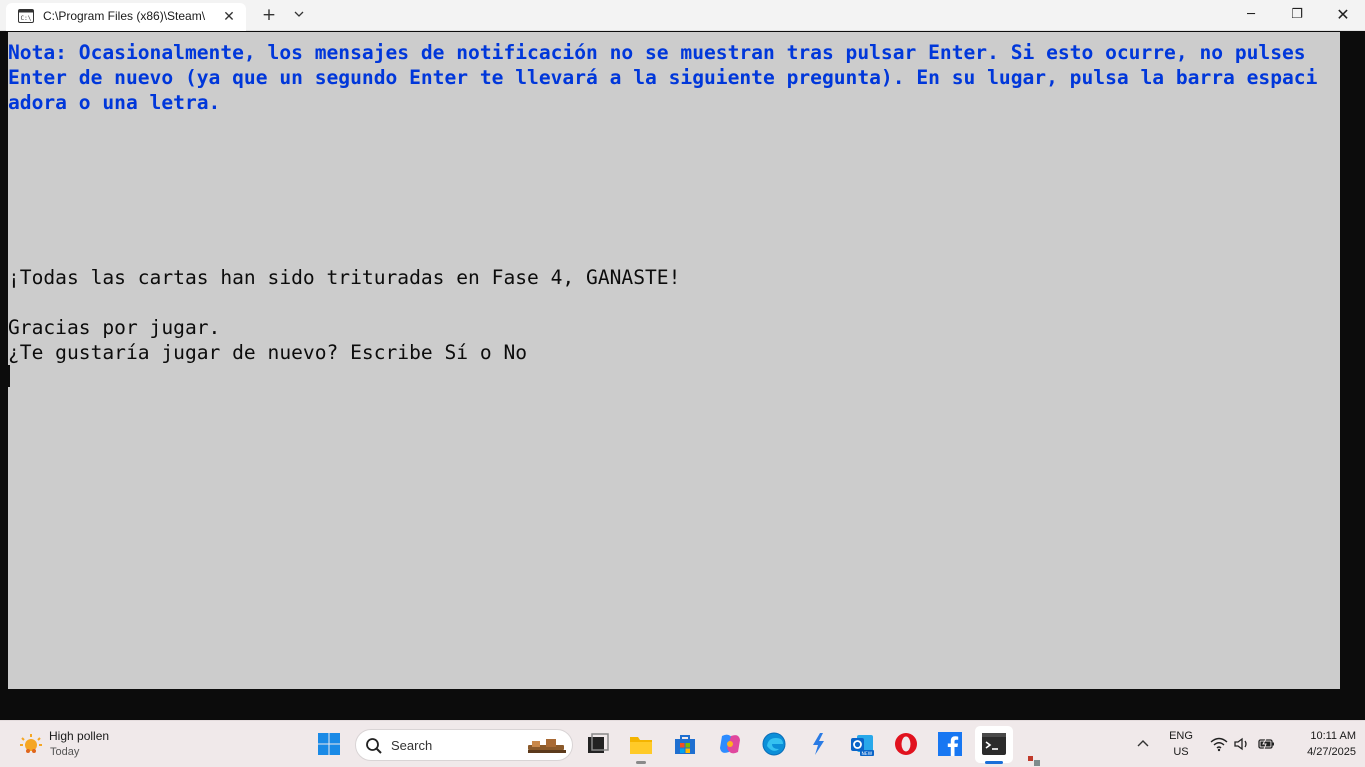 Image resolution: width=1365 pixels, height=767 pixels. What do you see at coordinates (1034, 760) in the screenshot?
I see `steam-app-icon` at bounding box center [1034, 760].